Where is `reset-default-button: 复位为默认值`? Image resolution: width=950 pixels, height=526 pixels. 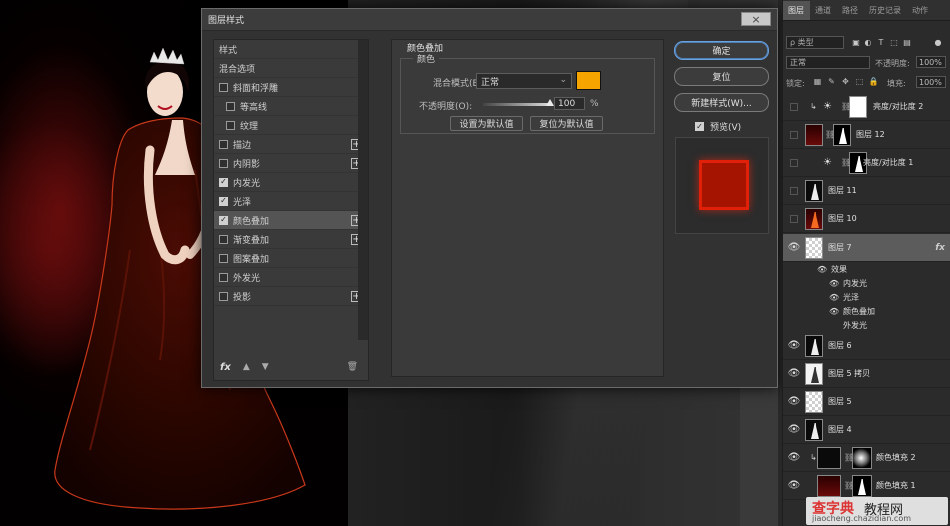 reset-default-button: 复位为默认值 is located at coordinates (566, 123).